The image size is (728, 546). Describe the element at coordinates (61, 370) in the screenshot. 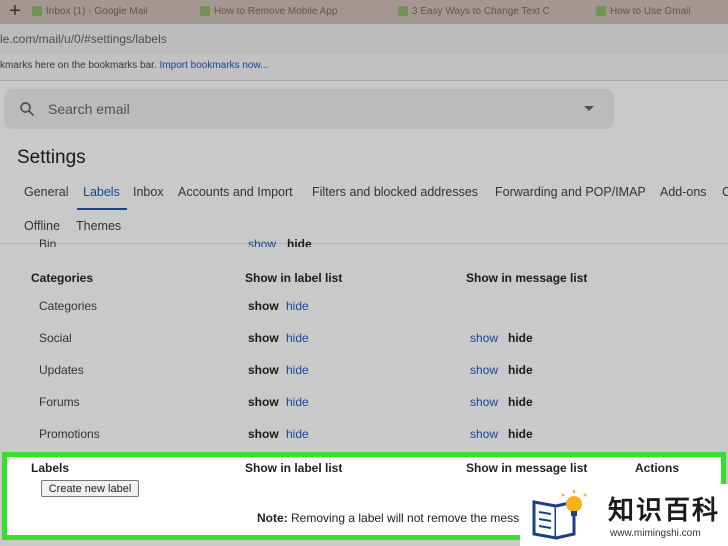

I see `category-name: Updates` at that location.